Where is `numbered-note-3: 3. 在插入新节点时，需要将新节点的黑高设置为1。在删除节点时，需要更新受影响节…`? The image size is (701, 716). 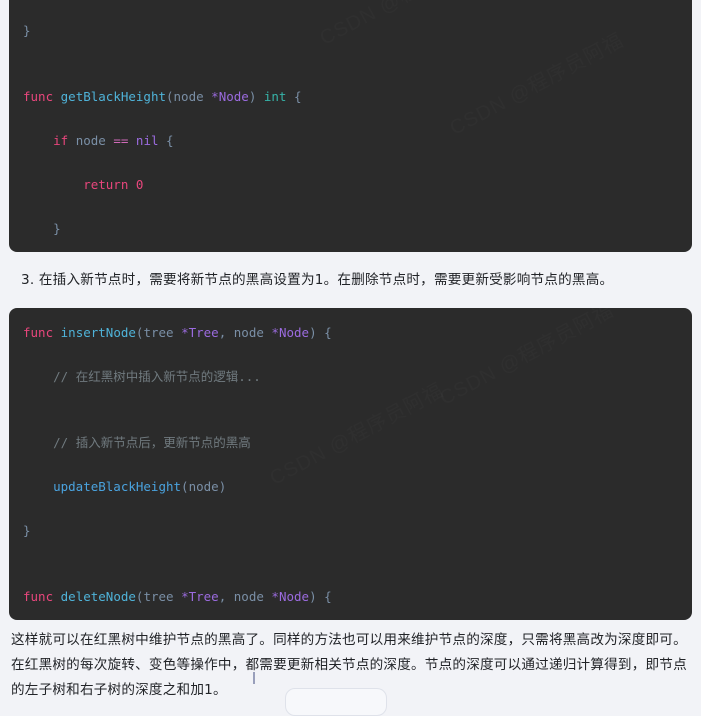 numbered-note-3: 3. 在插入新节点时，需要将新节点的黑高设置为1。在删除节点时，需要更新受影响节… is located at coordinates (317, 280).